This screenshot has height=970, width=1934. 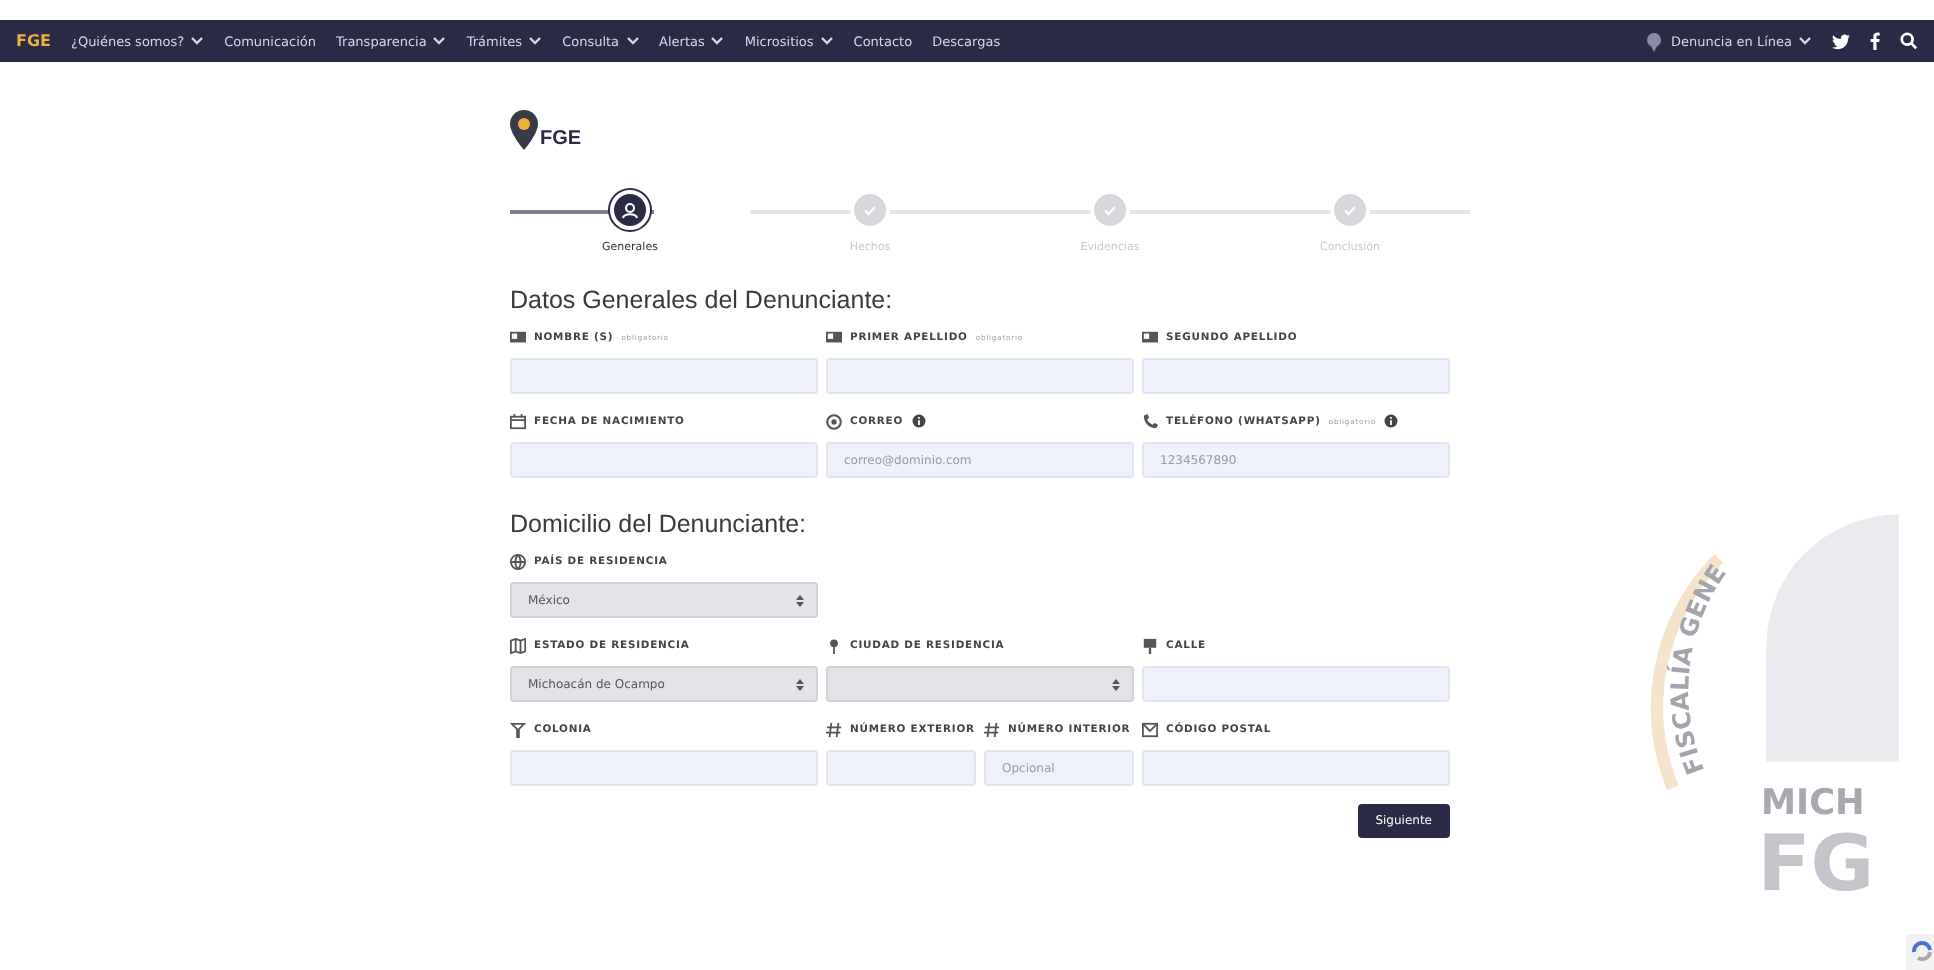 I want to click on logo-pin-icon, so click(x=524, y=130).